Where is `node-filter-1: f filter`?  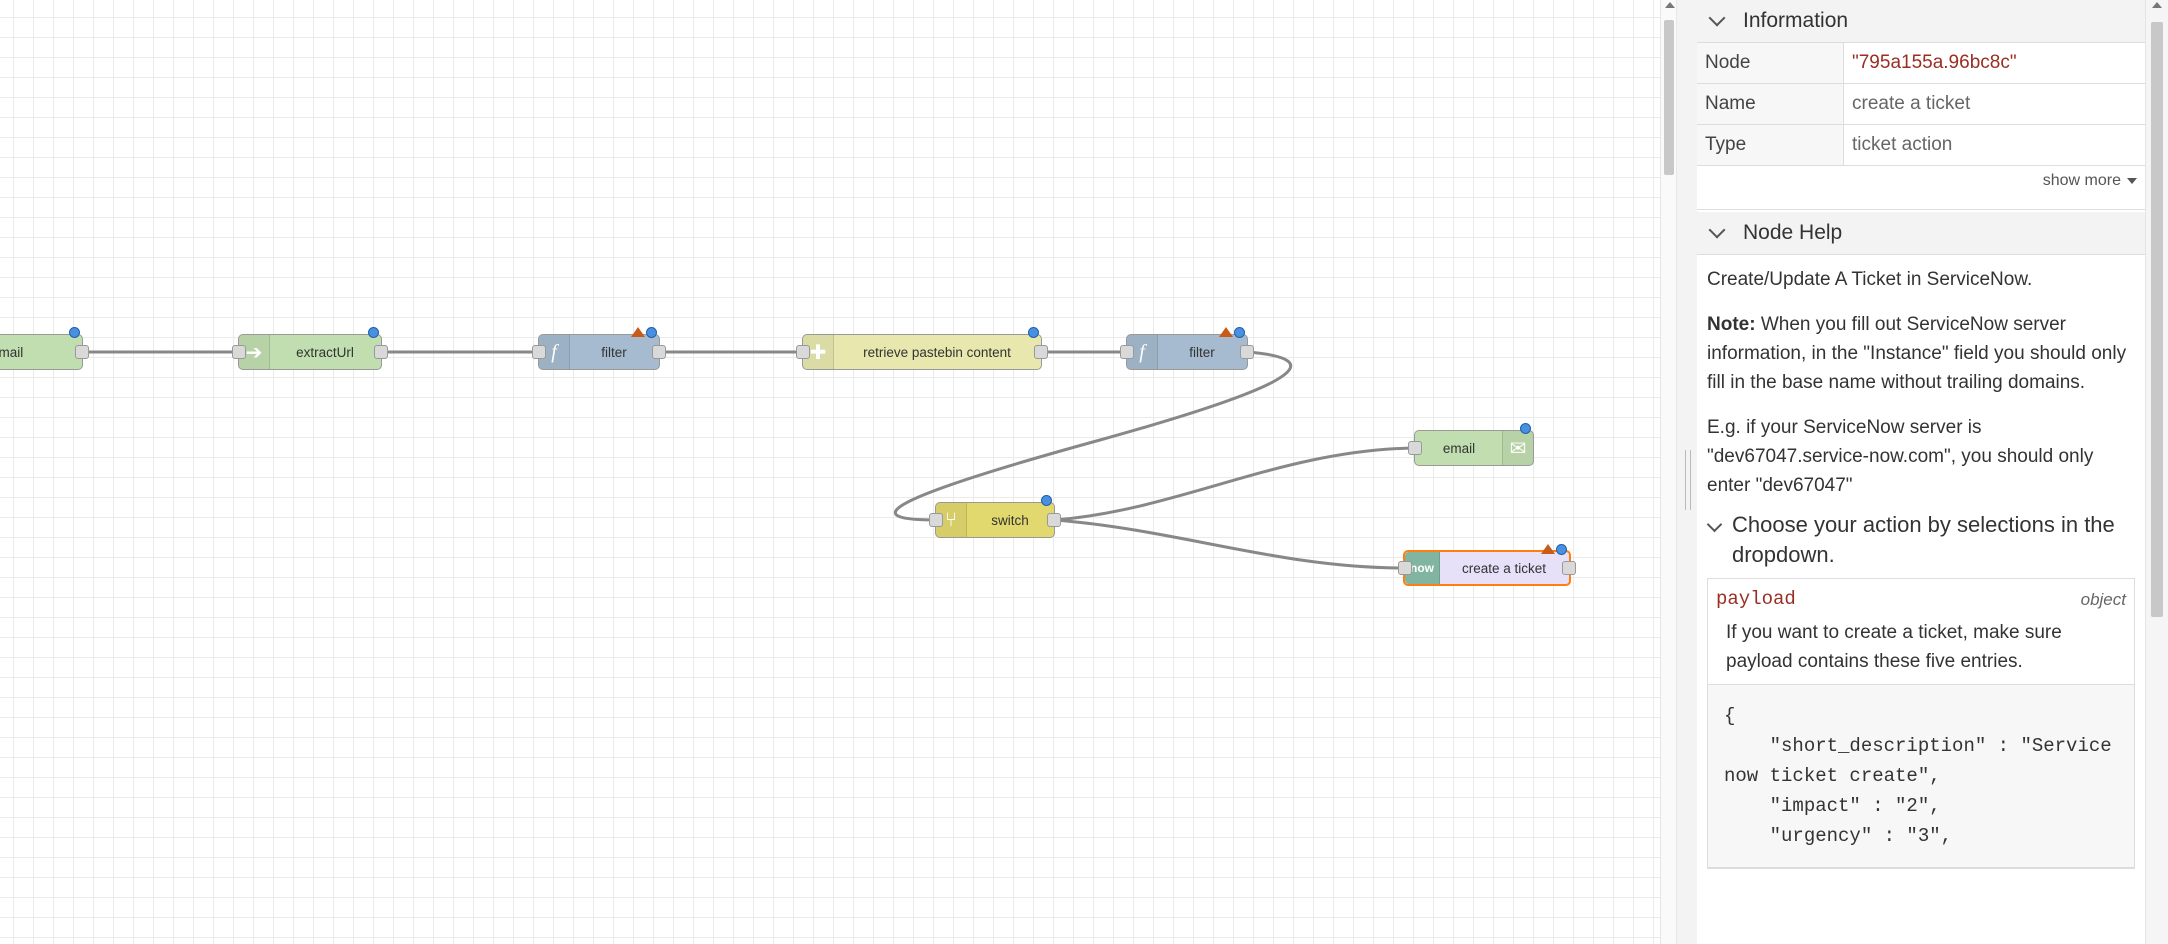
node-filter-1: f filter is located at coordinates (599, 348).